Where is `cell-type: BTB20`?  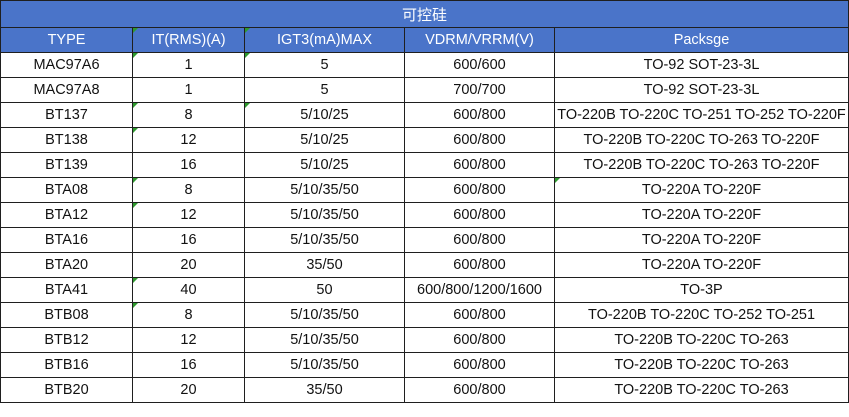 cell-type: BTB20 is located at coordinates (66, 390).